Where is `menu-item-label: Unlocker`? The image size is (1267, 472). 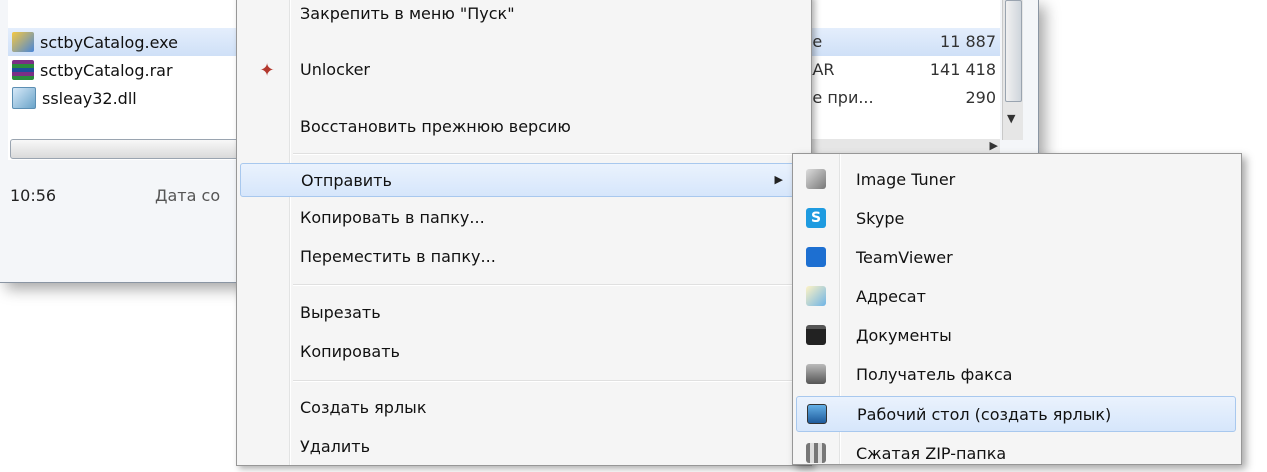
menu-item-label: Unlocker is located at coordinates (335, 69).